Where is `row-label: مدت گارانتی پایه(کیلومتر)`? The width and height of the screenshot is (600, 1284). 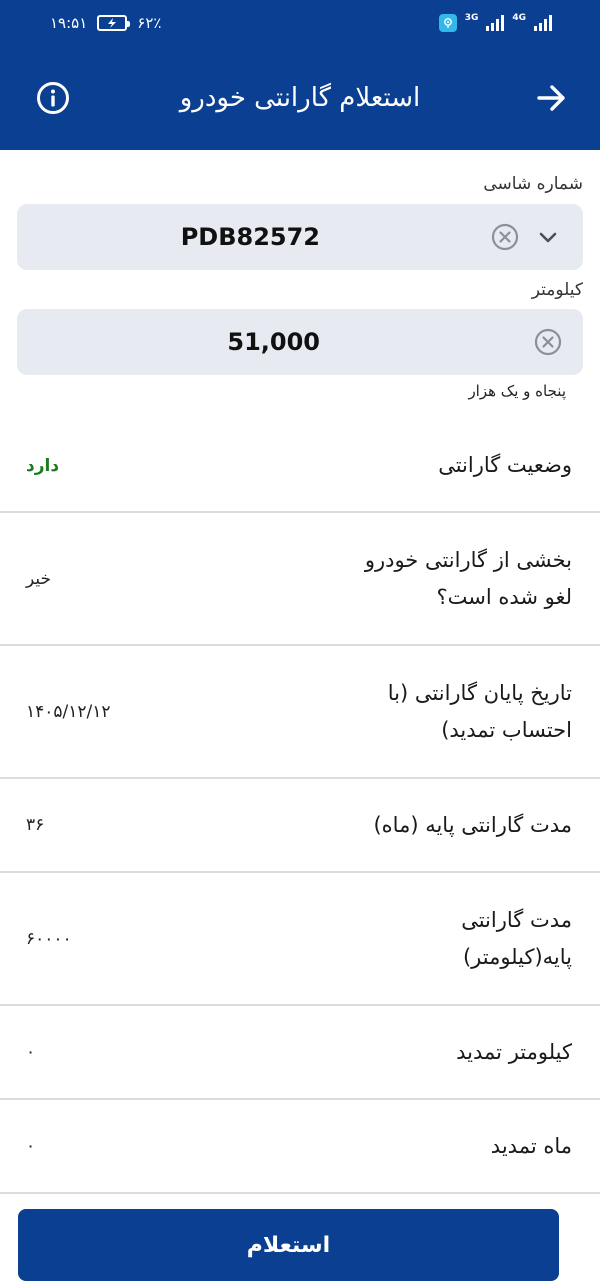 row-label: مدت گارانتی پایه(کیلومتر) is located at coordinates (516, 938).